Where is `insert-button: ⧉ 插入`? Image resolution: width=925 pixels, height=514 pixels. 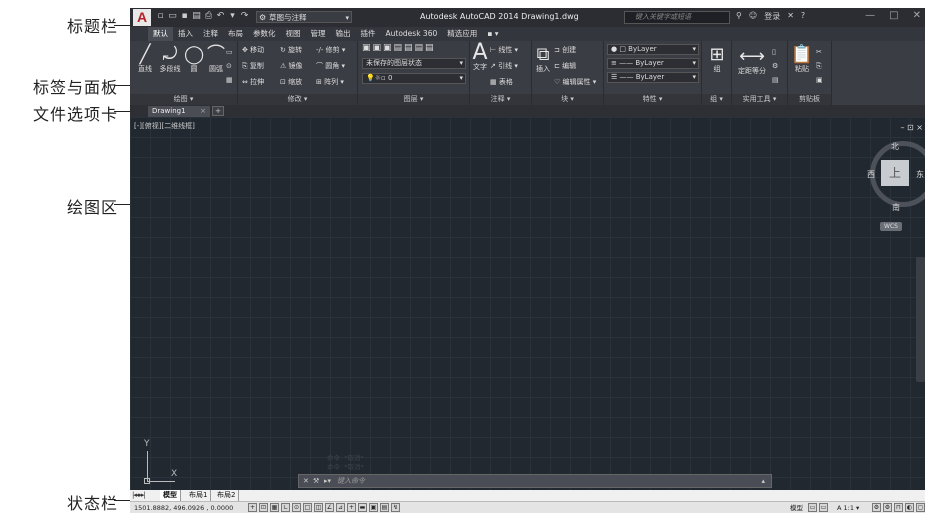 insert-button: ⧉ 插入 is located at coordinates (543, 59).